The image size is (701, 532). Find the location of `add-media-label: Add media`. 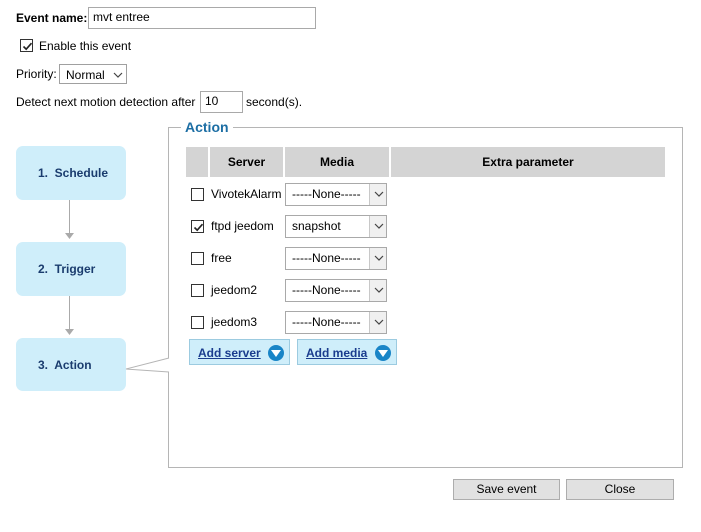

add-media-label: Add media is located at coordinates (337, 353).